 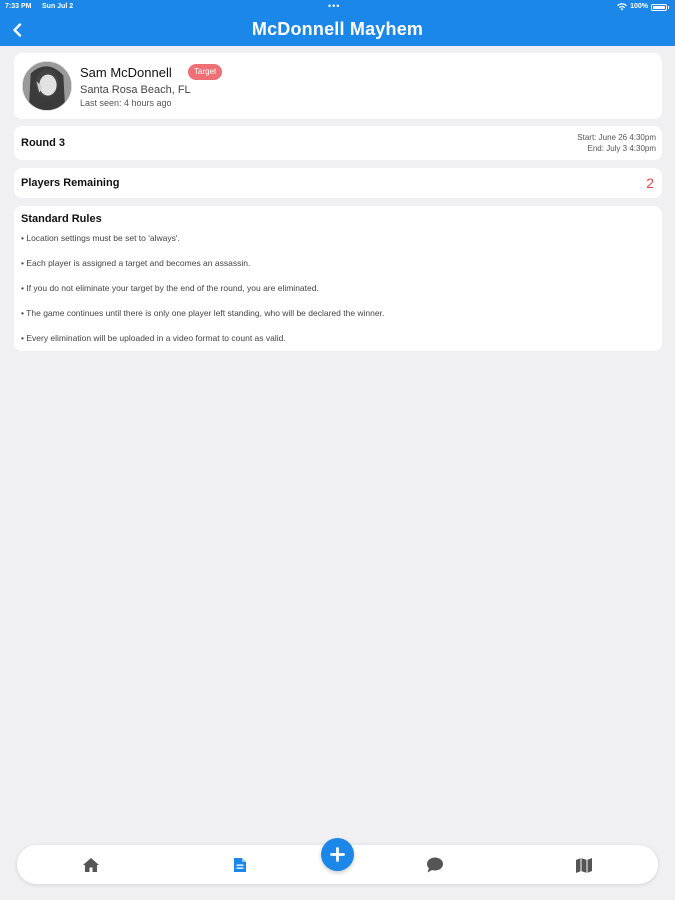 I want to click on status-date: Sun Jul 2, so click(x=58, y=6).